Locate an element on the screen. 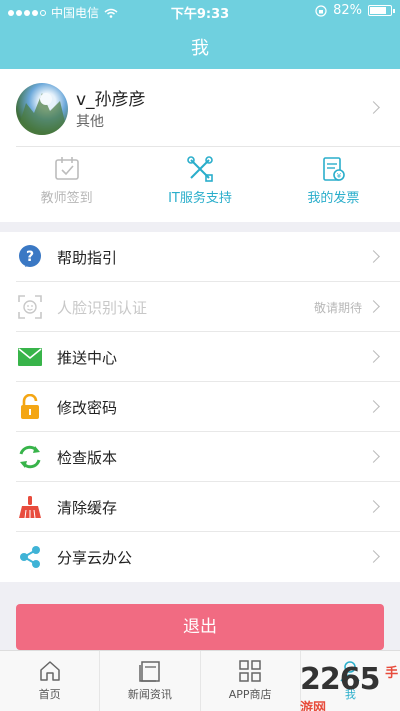  menu-item-label: 清除缓存 is located at coordinates (87, 507).